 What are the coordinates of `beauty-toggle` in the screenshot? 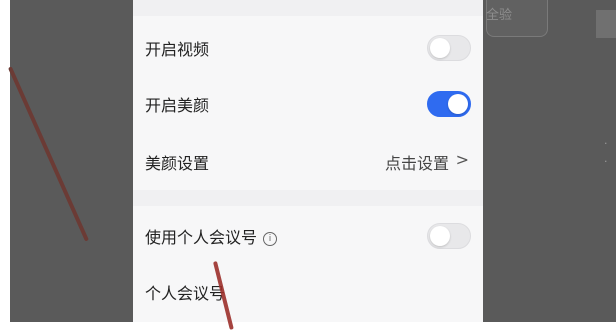 It's located at (449, 104).